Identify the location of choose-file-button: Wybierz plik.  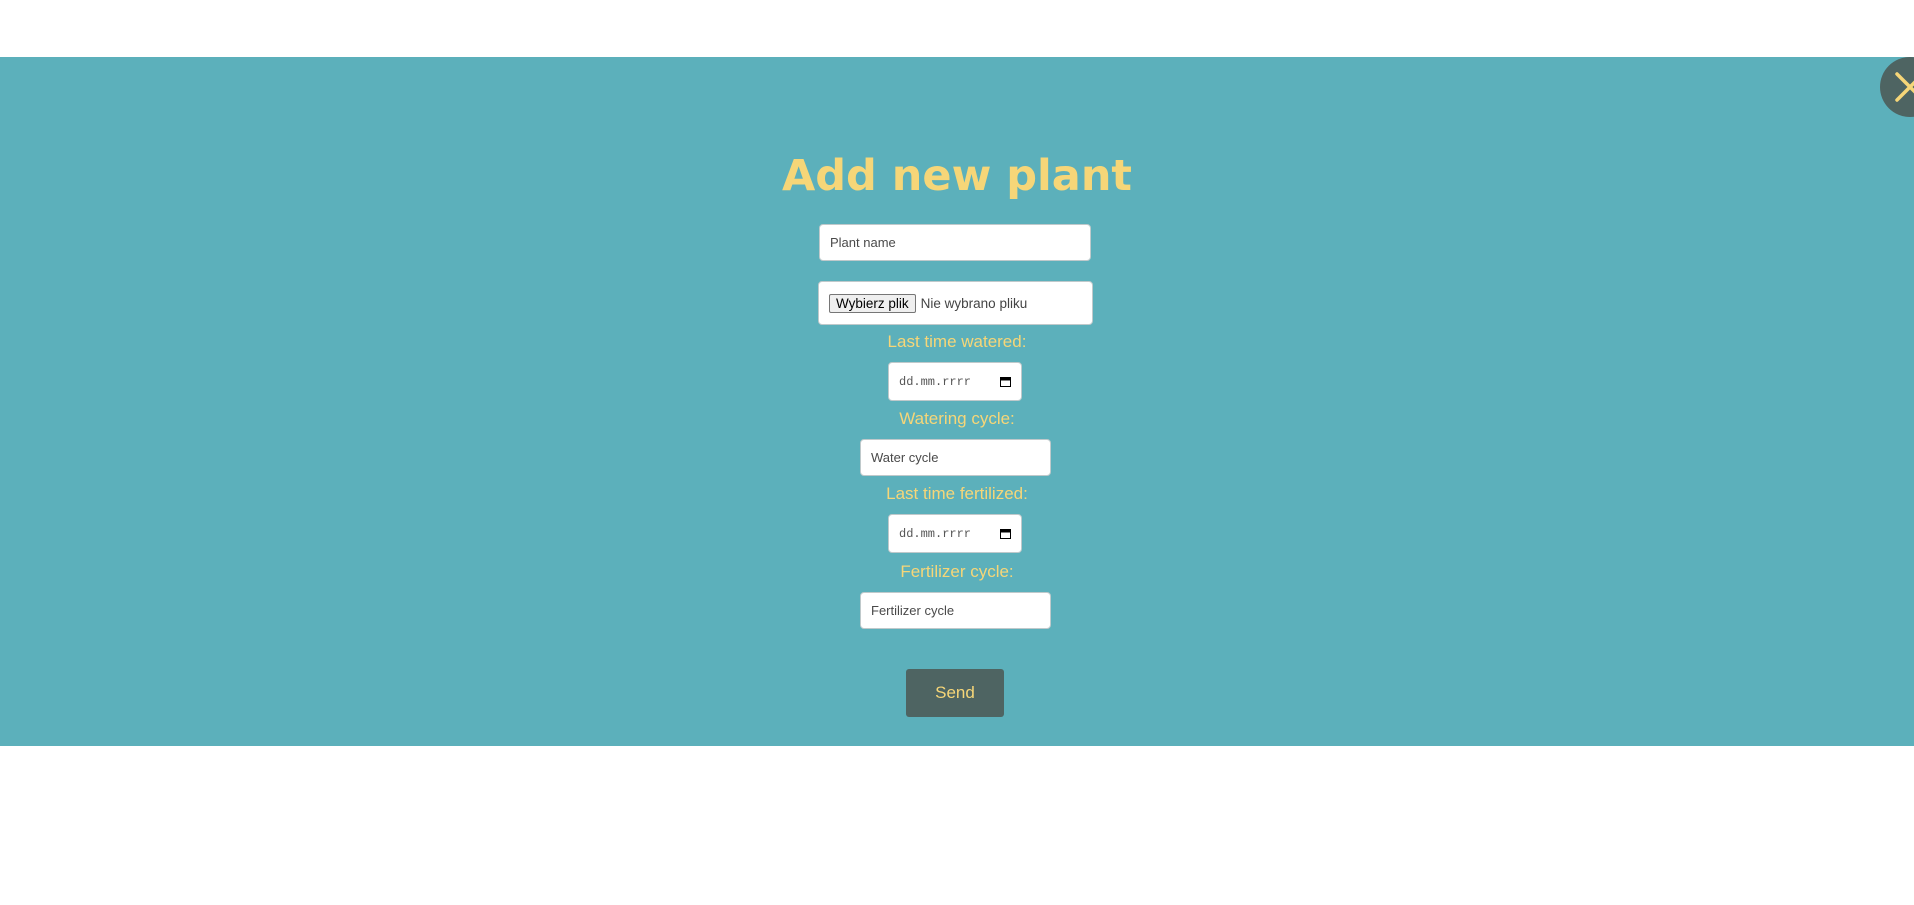
(872, 303).